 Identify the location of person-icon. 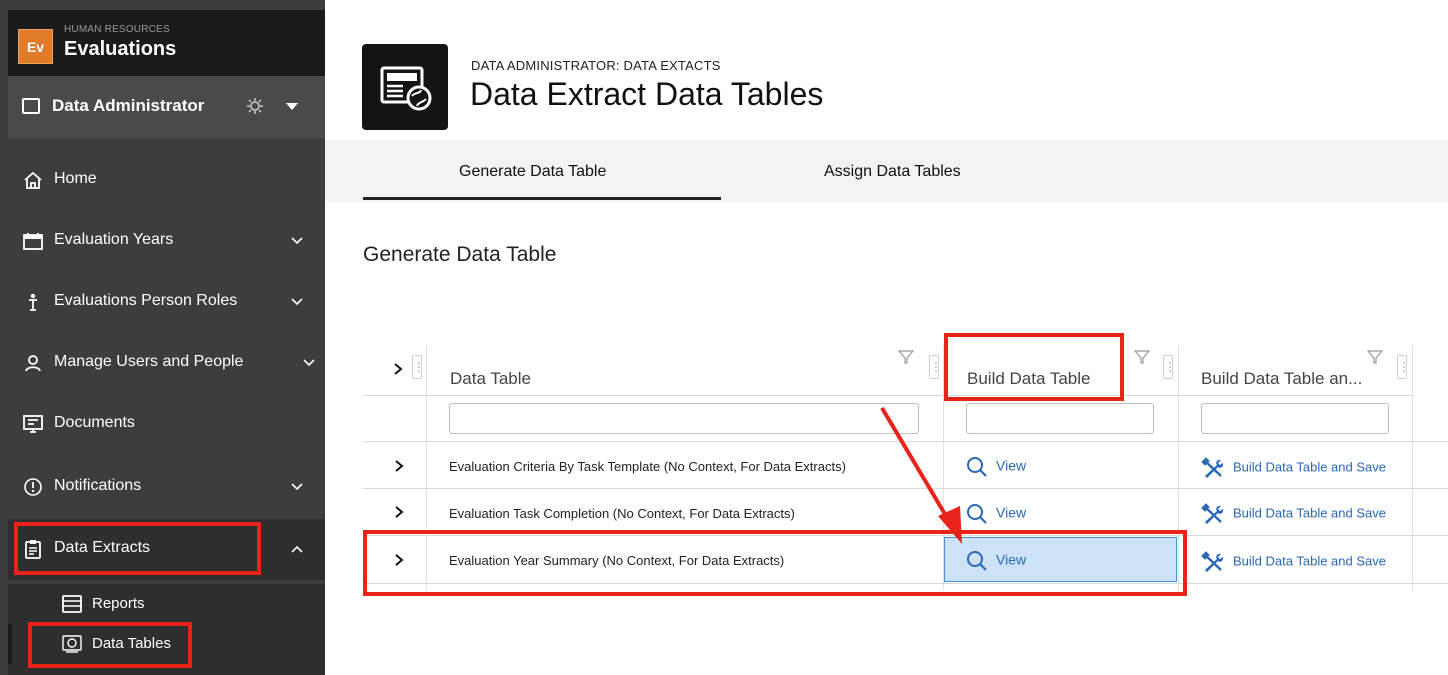
(33, 302).